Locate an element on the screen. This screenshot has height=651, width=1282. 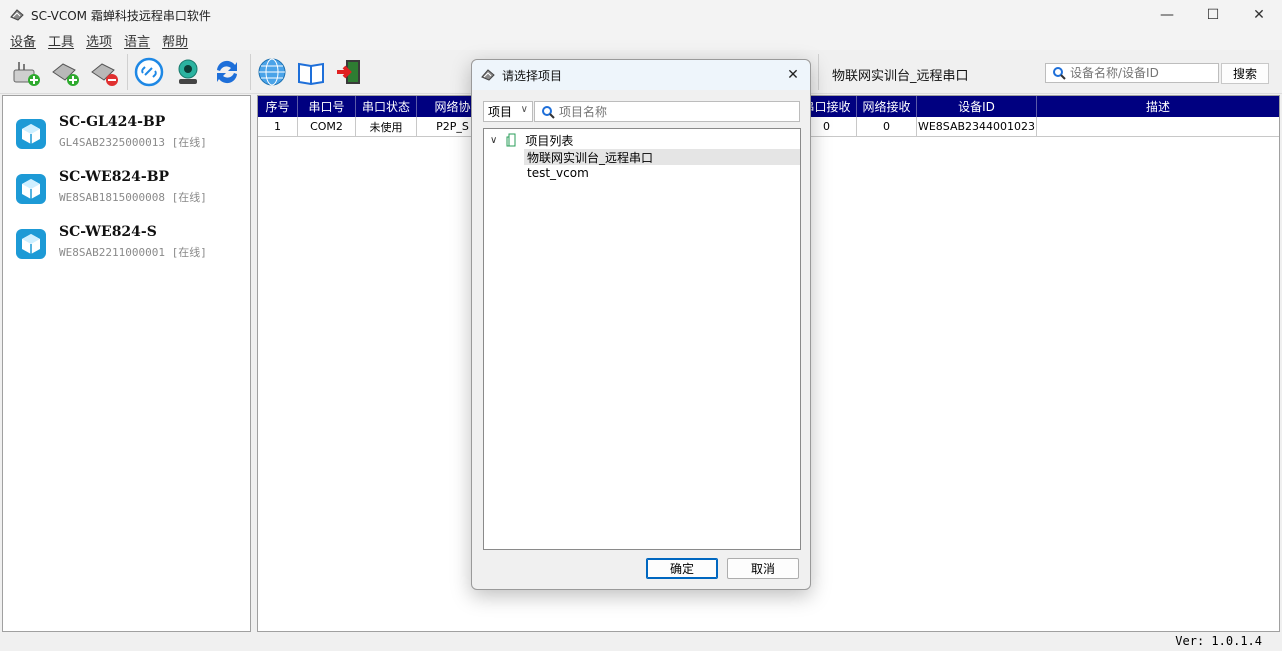
device-search-input is located at coordinates (1140, 73).